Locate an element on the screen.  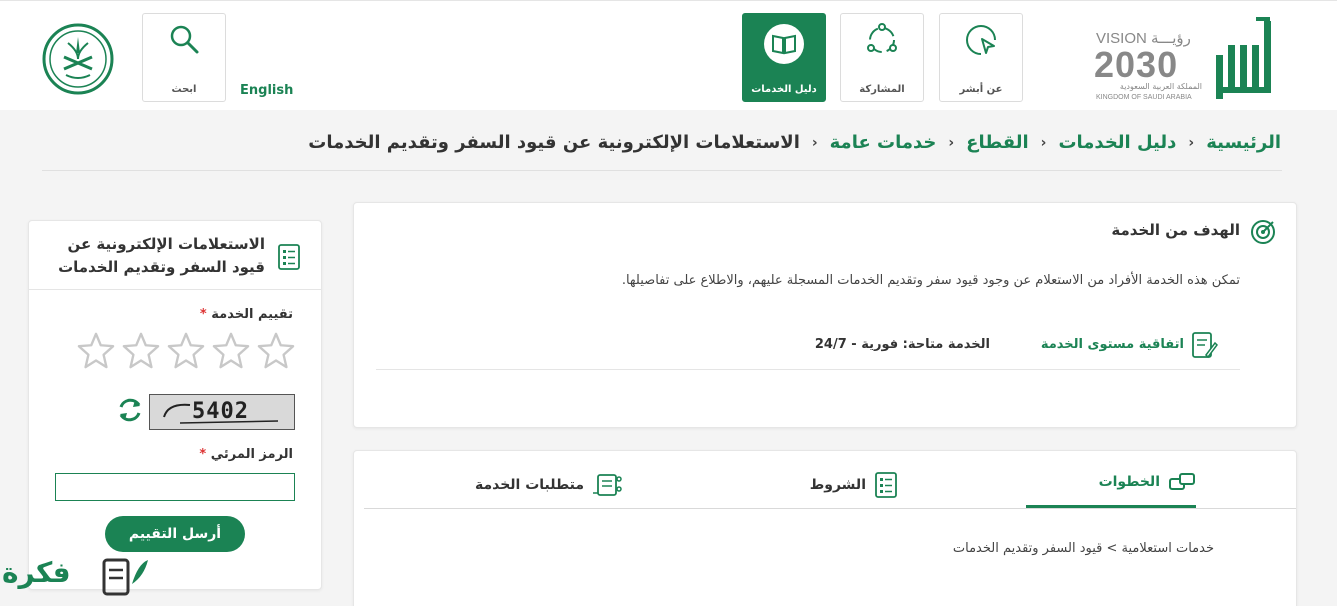
captcha-input is located at coordinates (175, 487).